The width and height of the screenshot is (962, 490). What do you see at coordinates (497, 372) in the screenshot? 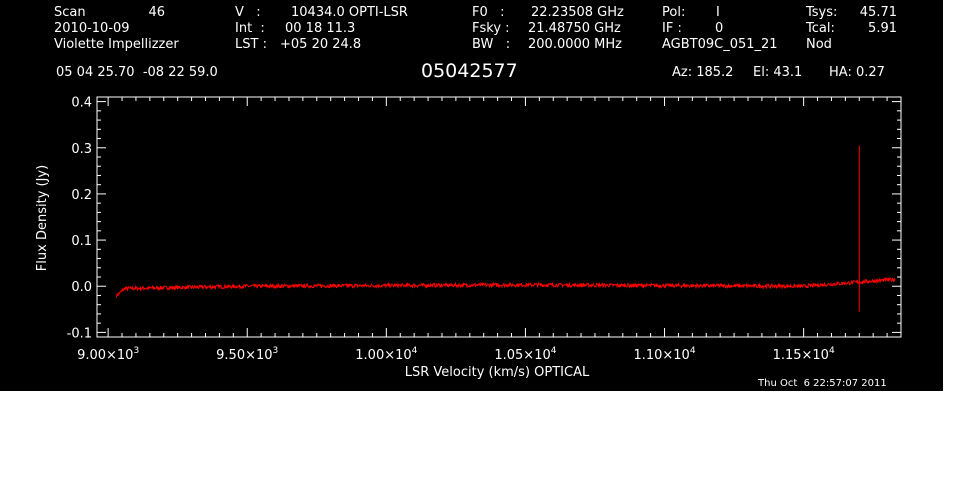
I see `x-axis-label: LSR Velocity (km/s) OPTICAL` at bounding box center [497, 372].